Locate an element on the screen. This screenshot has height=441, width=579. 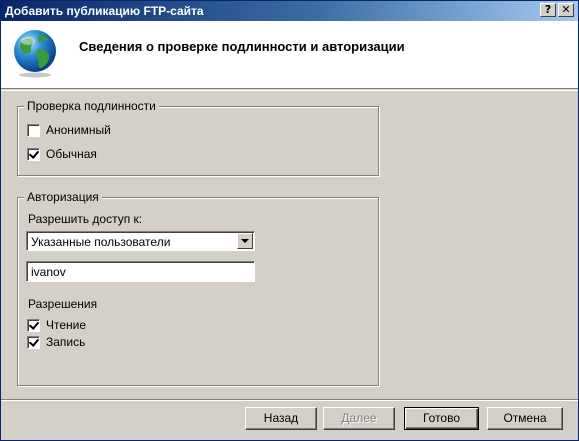
basic-checkbox is located at coordinates (33, 154).